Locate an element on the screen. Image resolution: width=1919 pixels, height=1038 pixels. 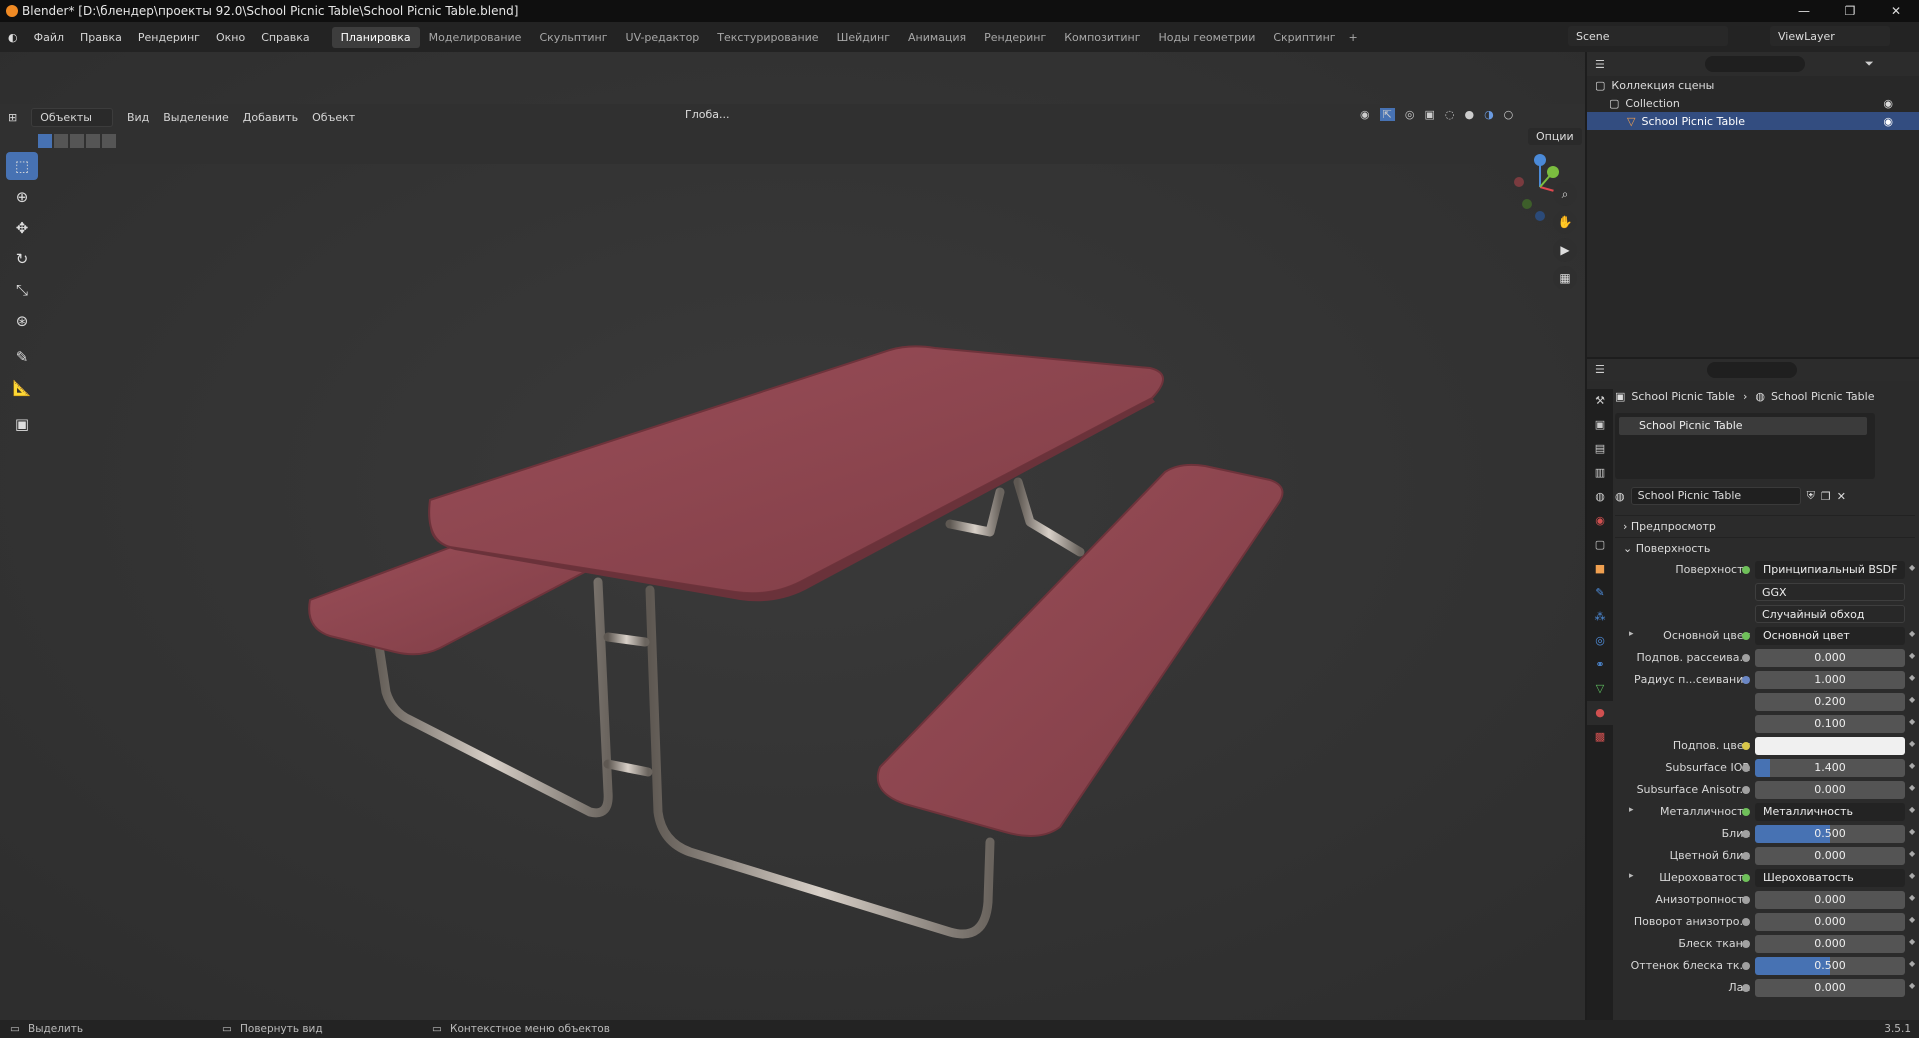
workspace-tab: Планировка is located at coordinates (375, 37).